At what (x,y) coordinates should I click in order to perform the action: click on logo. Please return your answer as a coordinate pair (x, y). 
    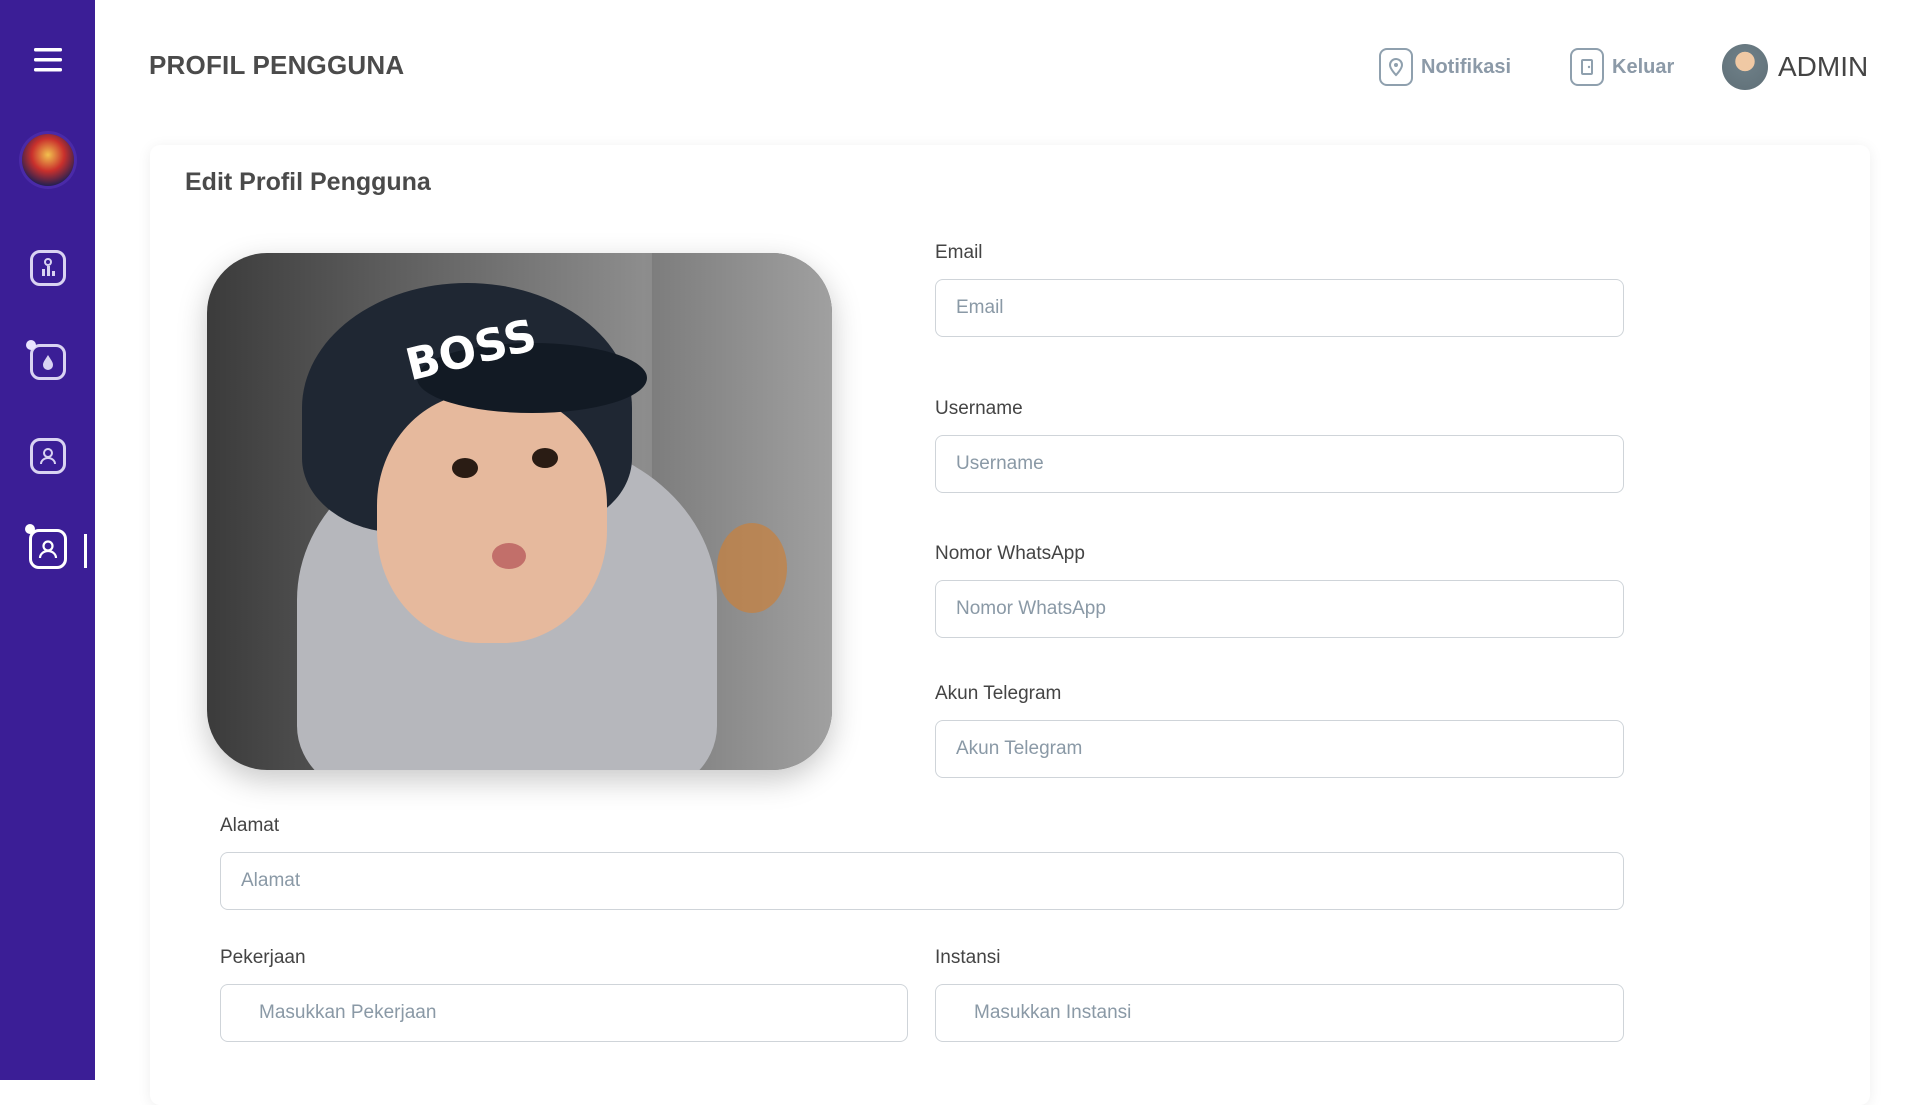
    Looking at the image, I should click on (48, 160).